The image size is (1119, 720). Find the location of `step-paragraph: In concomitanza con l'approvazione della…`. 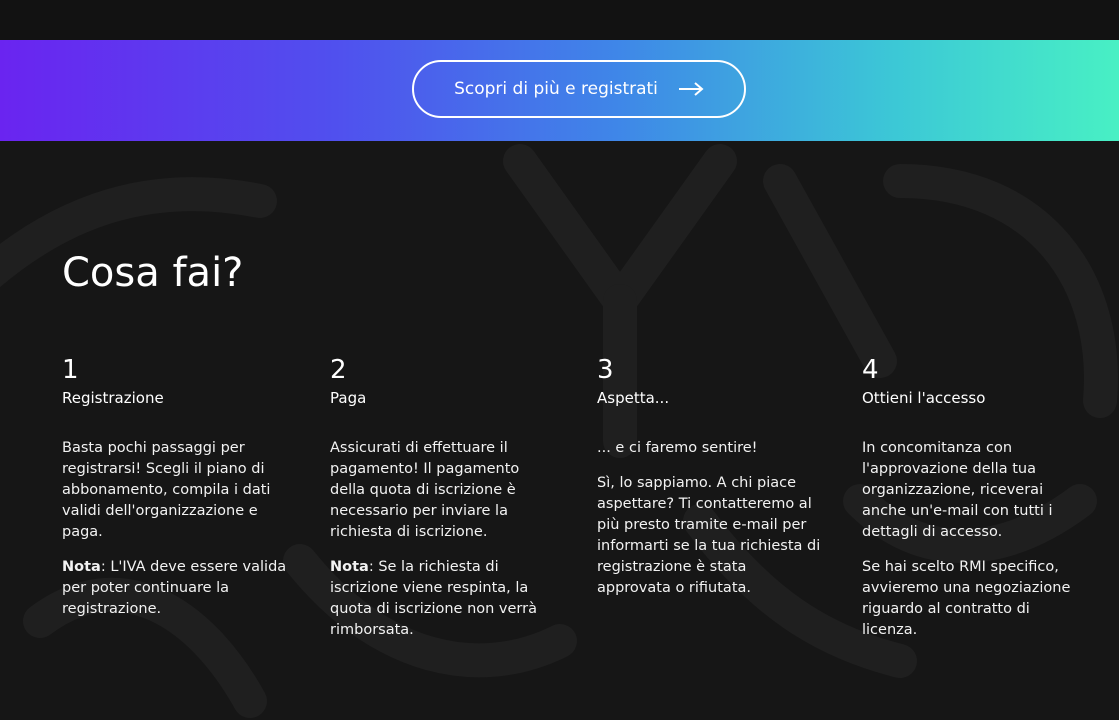

step-paragraph: In concomitanza con l'approvazione della… is located at coordinates (957, 490).